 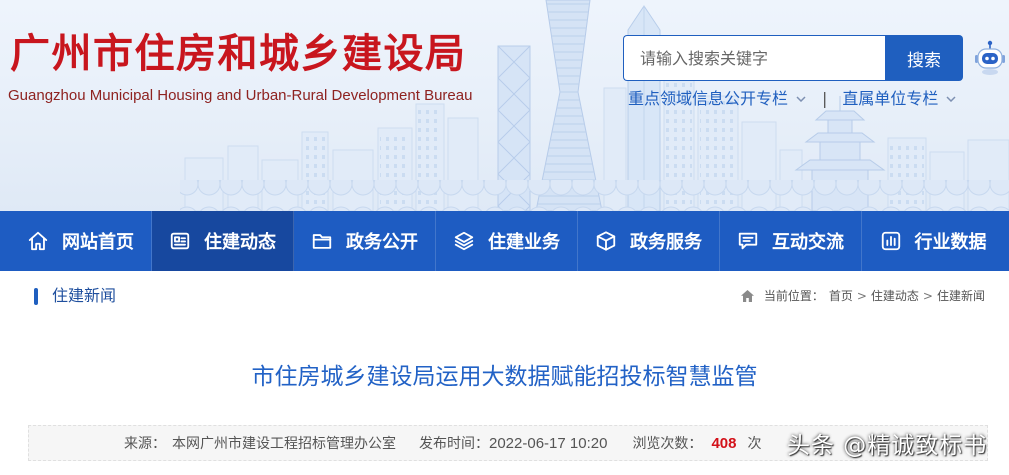 I want to click on breadcrumb-item-home: 首页, so click(x=841, y=296).